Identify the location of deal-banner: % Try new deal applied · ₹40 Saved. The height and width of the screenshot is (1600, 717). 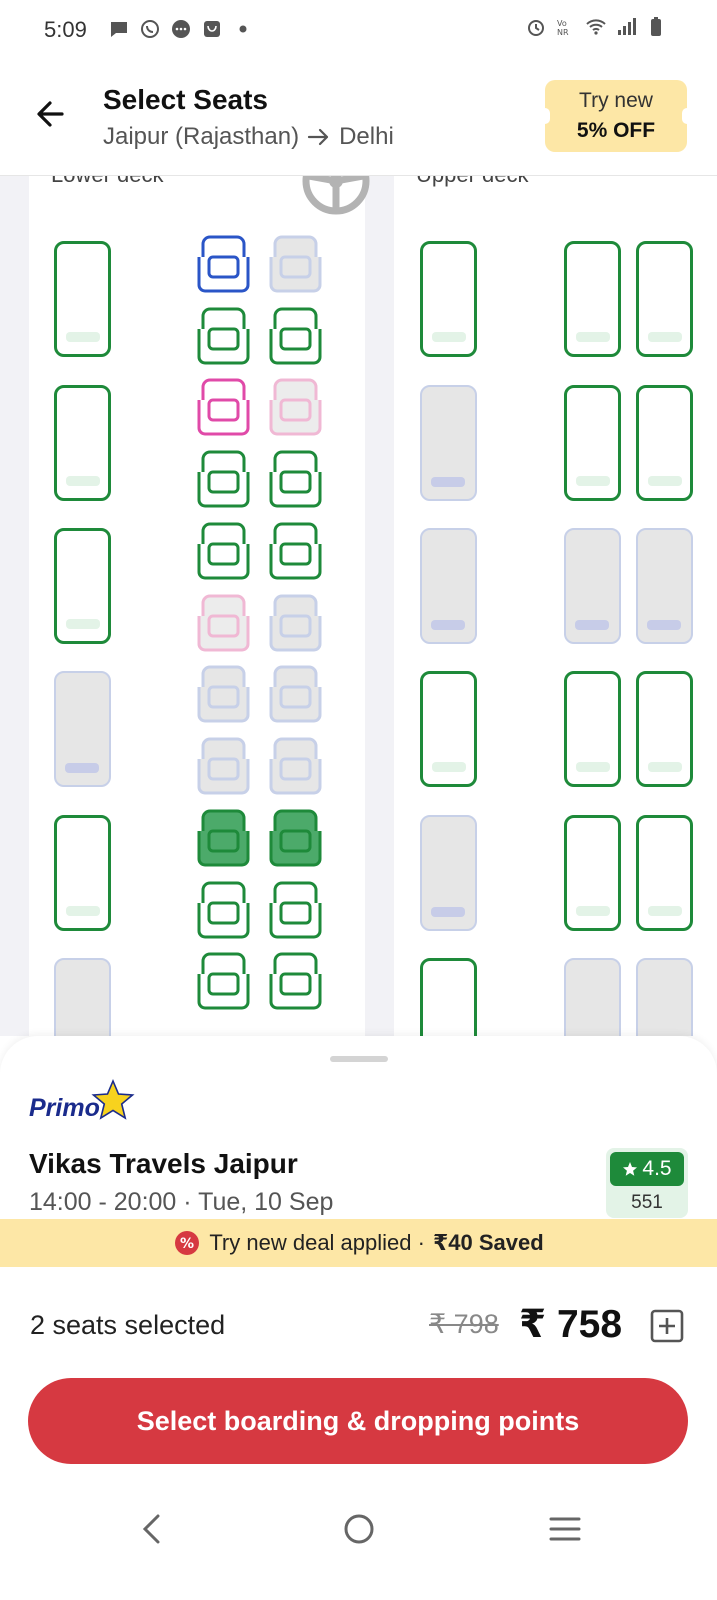
(358, 1243).